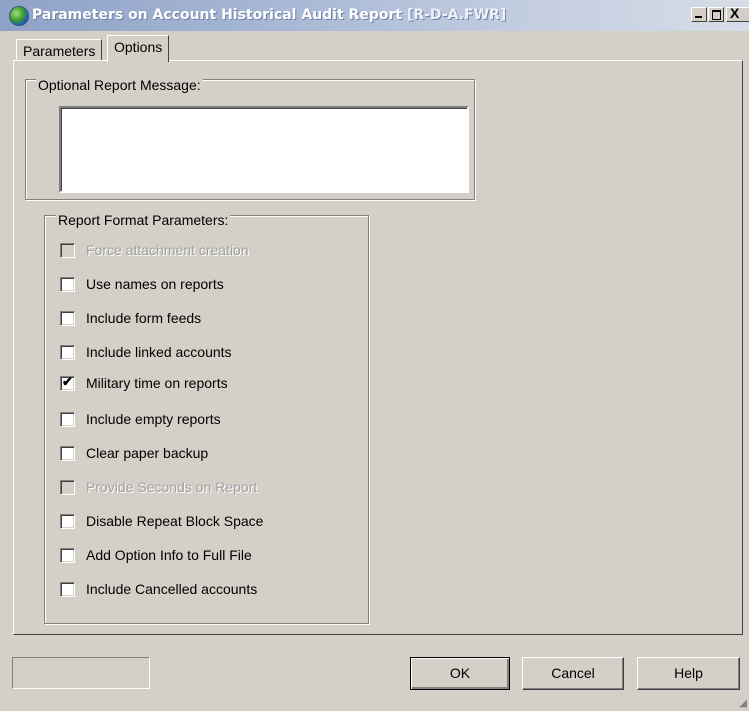 Image resolution: width=749 pixels, height=711 pixels. What do you see at coordinates (153, 419) in the screenshot?
I see `checkbox-label: Include empty reports` at bounding box center [153, 419].